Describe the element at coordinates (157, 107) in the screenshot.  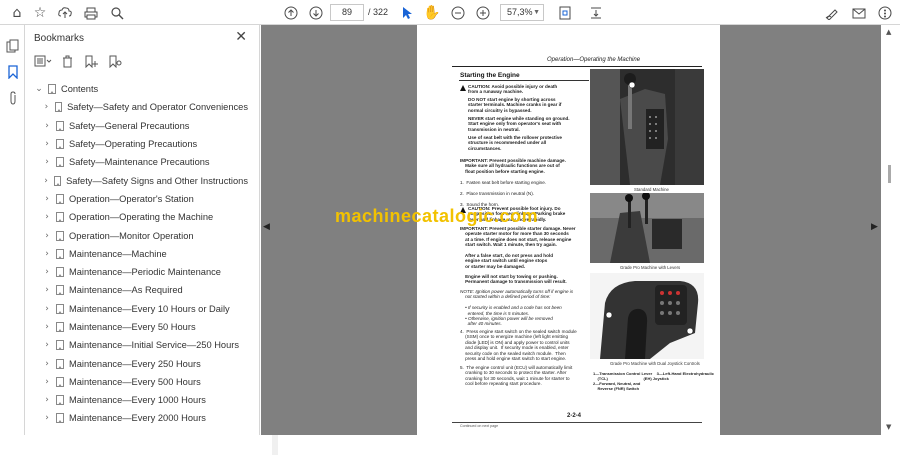
I see `bookmark-label: Safety—Safety and Operator Conveniences` at that location.